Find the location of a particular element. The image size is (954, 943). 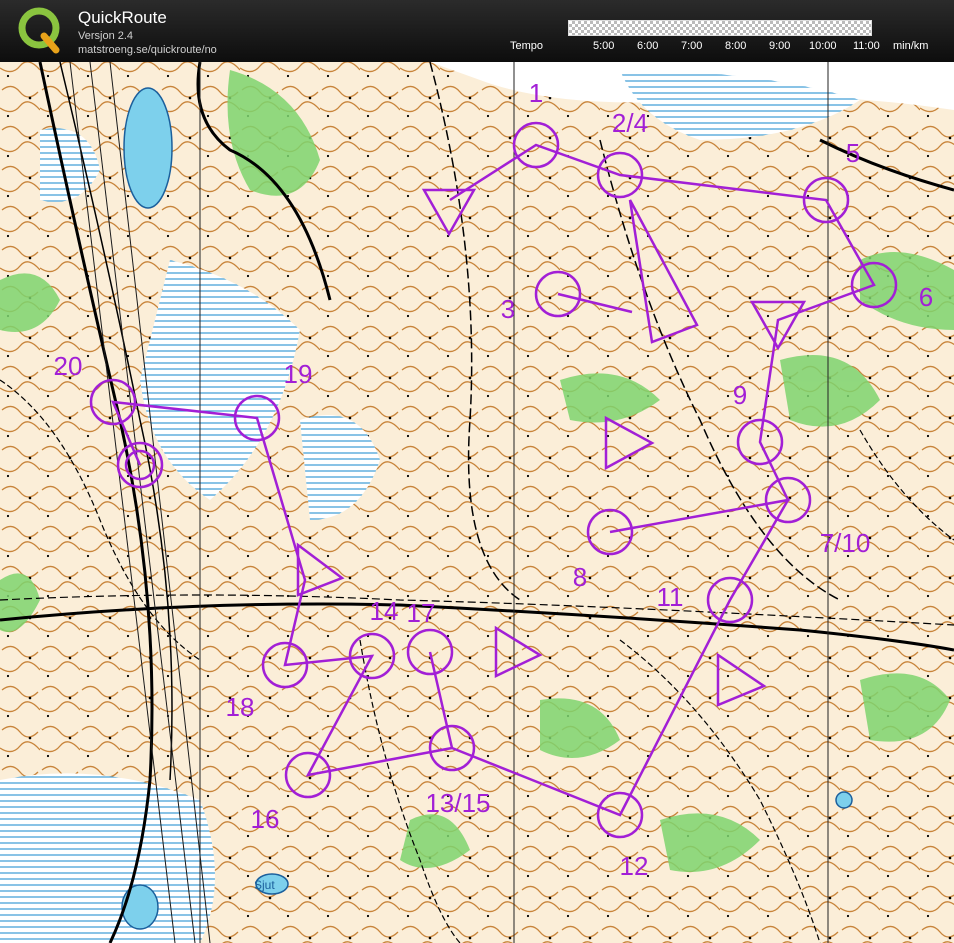

tempo-color-scale is located at coordinates (720, 28).